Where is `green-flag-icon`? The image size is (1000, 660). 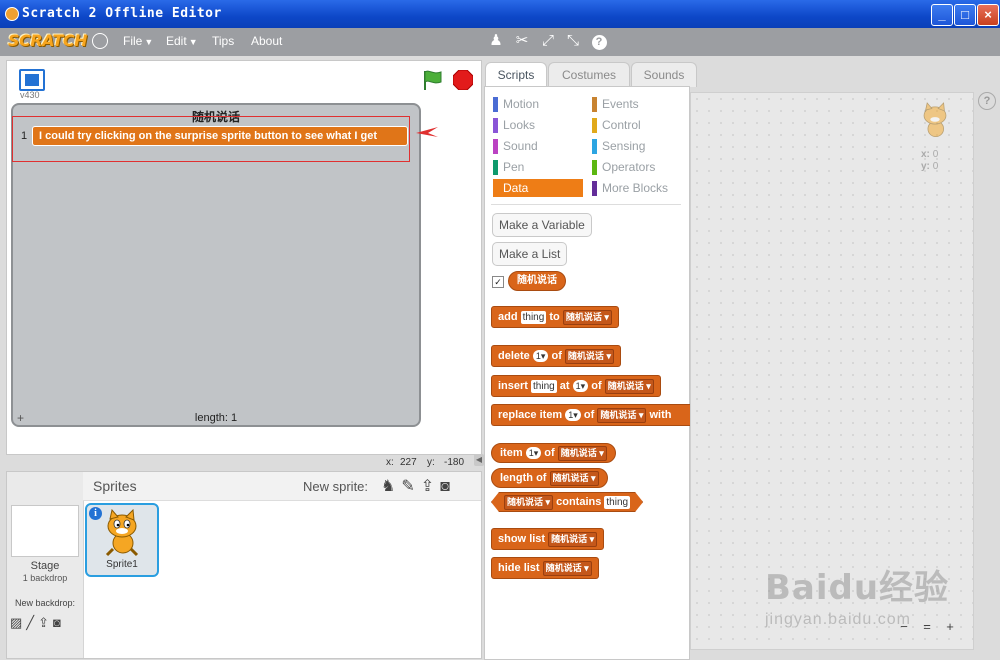
green-flag-icon is located at coordinates (432, 80).